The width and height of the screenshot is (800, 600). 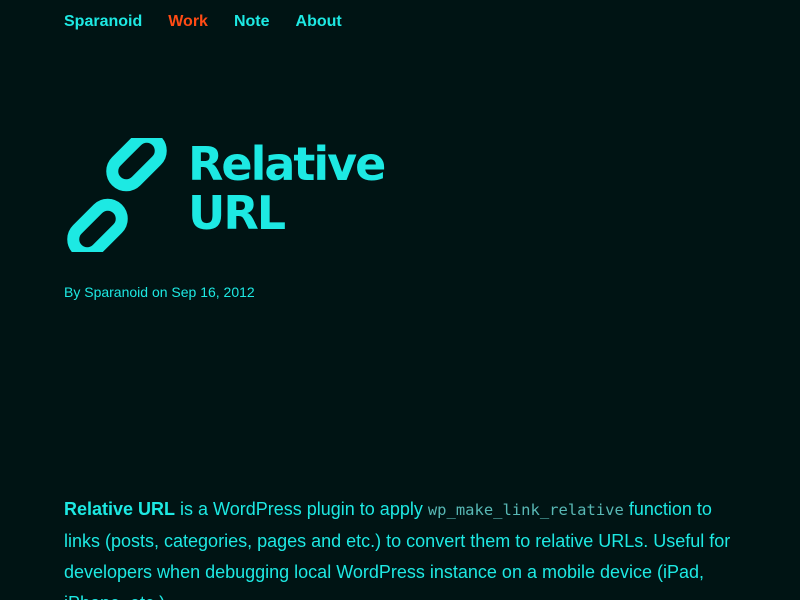 What do you see at coordinates (237, 213) in the screenshot?
I see `page-title-line-2: URL` at bounding box center [237, 213].